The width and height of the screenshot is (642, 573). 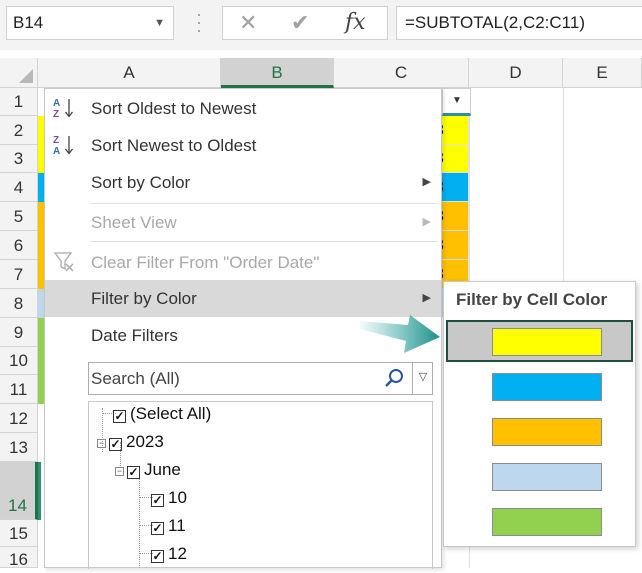 I want to click on color-option-orange, so click(x=539, y=431).